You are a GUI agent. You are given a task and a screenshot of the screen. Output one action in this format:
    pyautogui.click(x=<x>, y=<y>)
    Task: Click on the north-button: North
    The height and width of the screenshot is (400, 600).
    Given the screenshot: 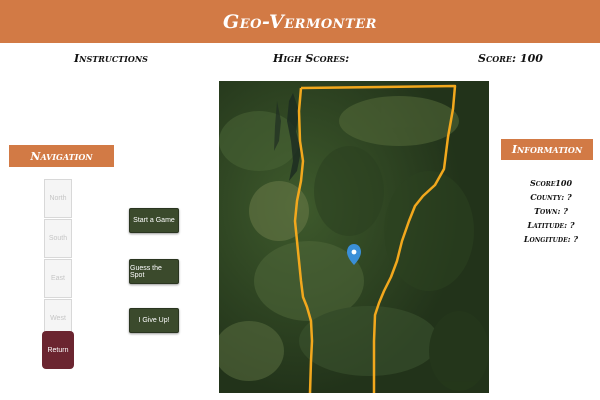 What is the action you would take?
    pyautogui.click(x=58, y=198)
    